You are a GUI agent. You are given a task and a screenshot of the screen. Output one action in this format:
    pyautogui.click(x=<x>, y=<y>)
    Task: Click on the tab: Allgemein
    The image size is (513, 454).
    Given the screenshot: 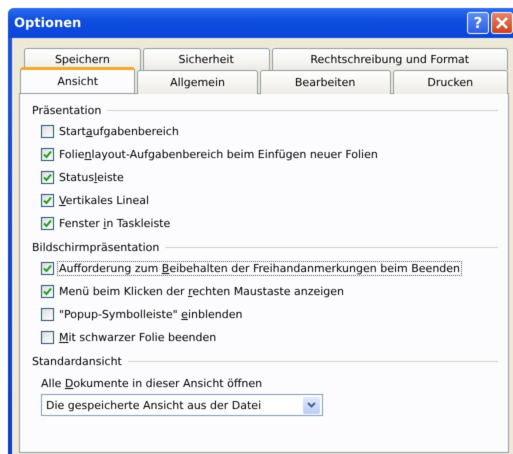 What is the action you would take?
    pyautogui.click(x=197, y=82)
    